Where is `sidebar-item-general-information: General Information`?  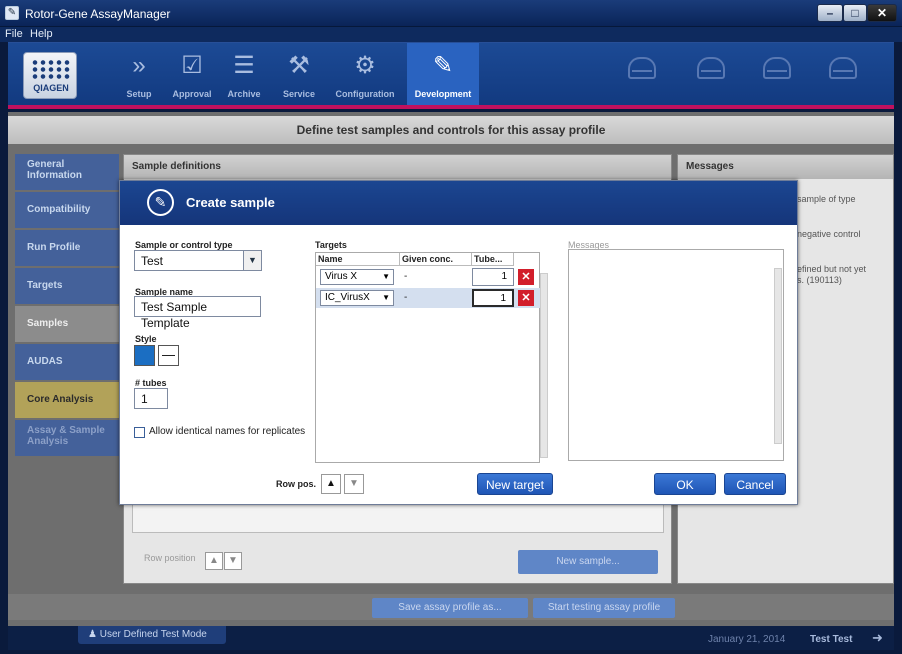
sidebar-item-general-information: General Information is located at coordinates (67, 172).